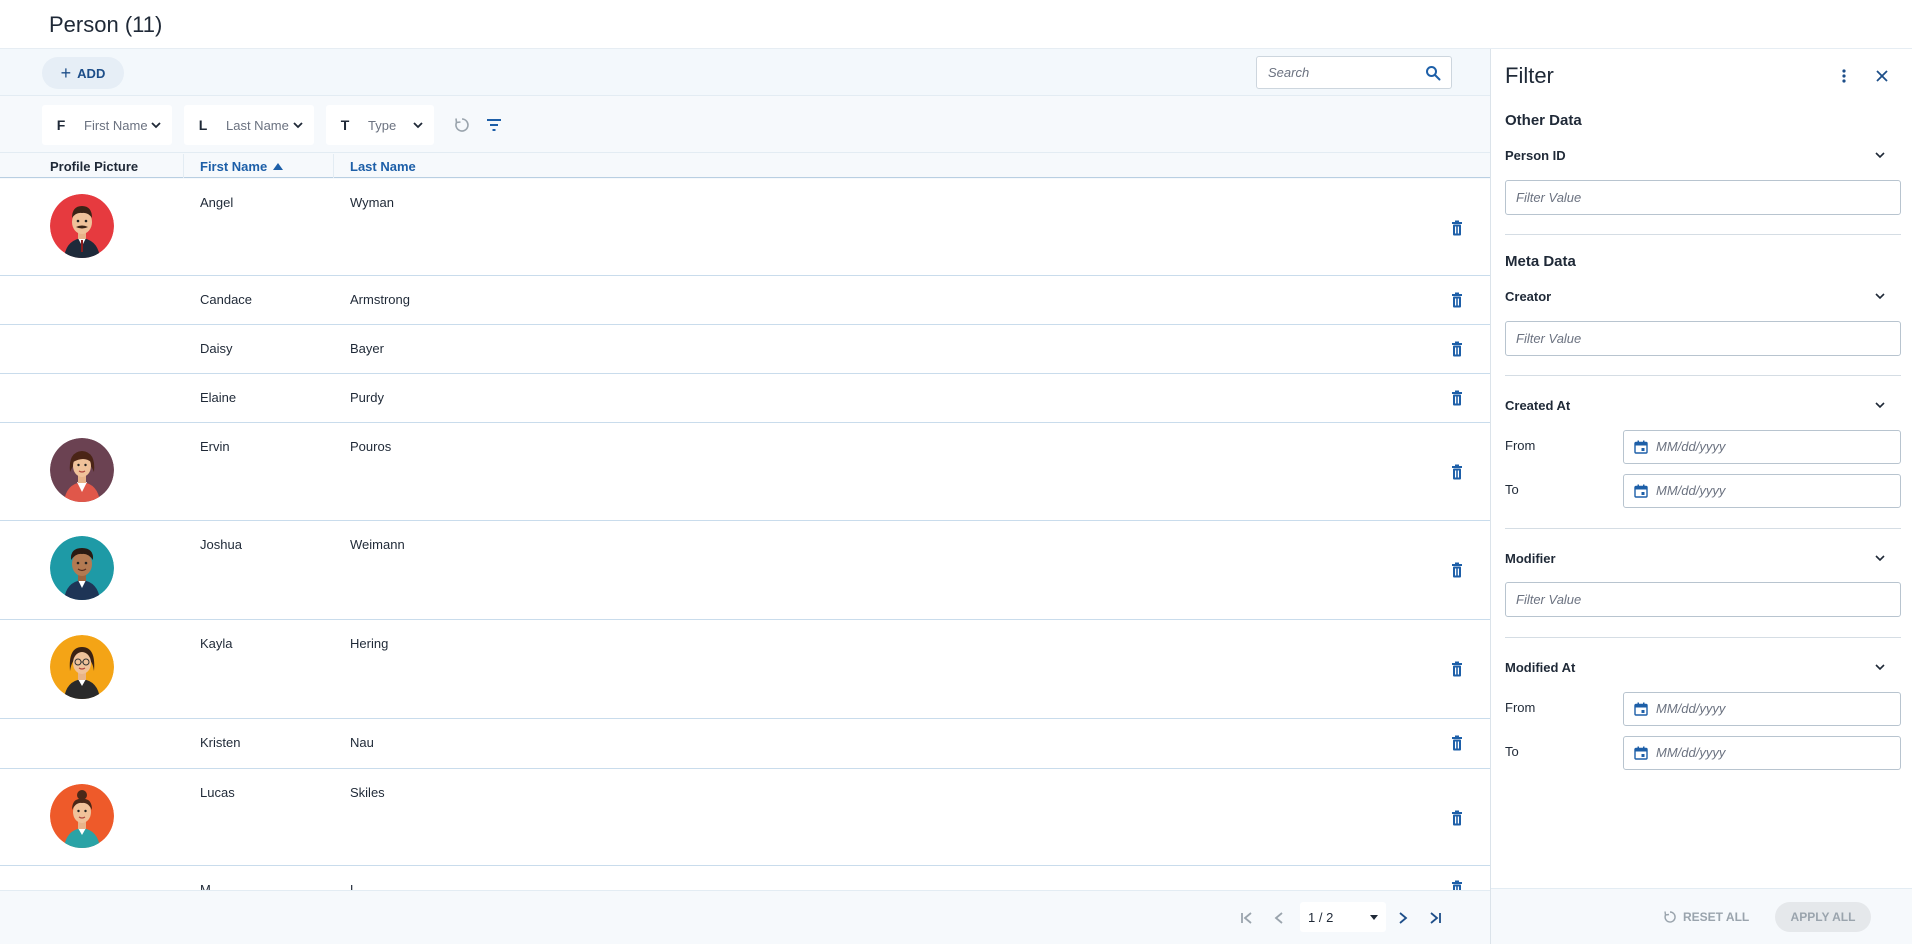 This screenshot has height=944, width=1912. Describe the element at coordinates (1520, 707) in the screenshot. I see `modified-at-from-label: From` at that location.